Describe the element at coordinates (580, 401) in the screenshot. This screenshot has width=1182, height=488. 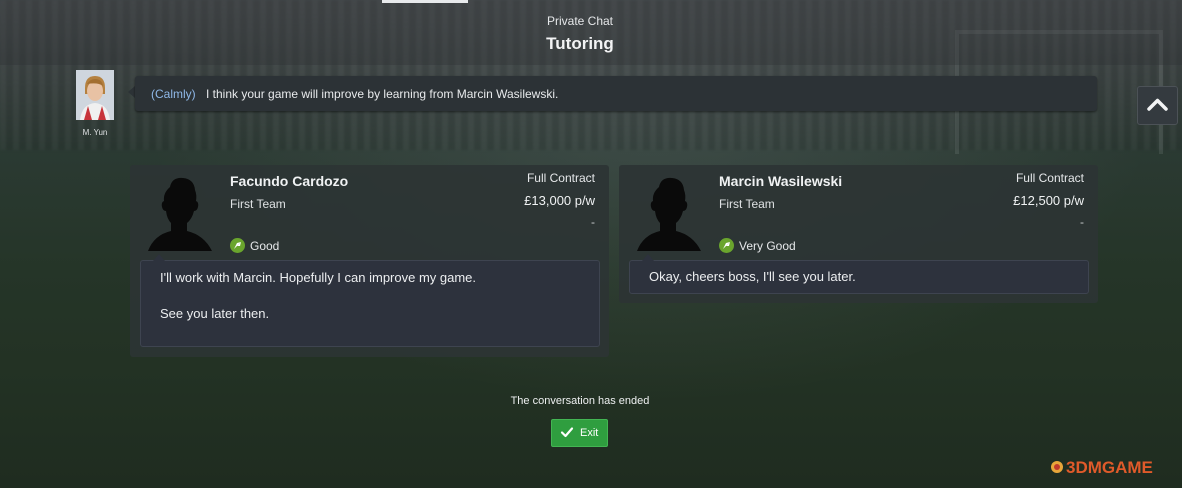
I see `conversation-status: The conversation has ended` at that location.